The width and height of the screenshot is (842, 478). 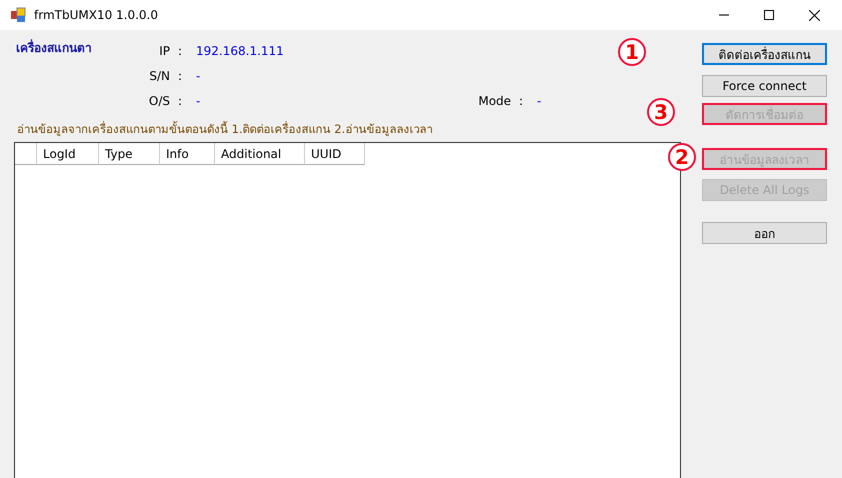 What do you see at coordinates (764, 54) in the screenshot?
I see `action-button: ติดต่อเครื่องสแกน` at bounding box center [764, 54].